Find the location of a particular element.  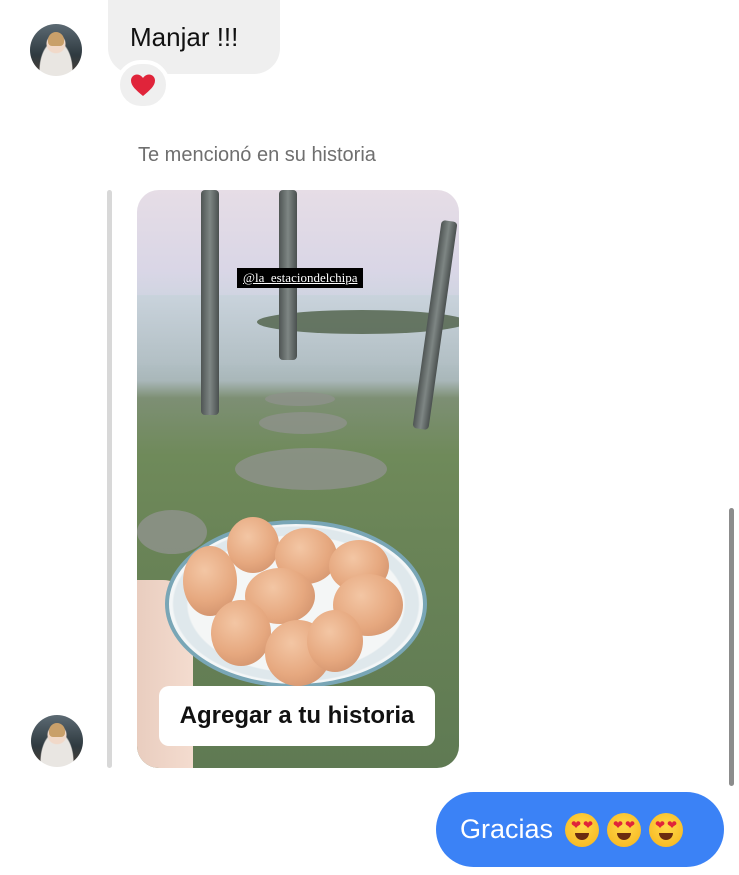

add-to-story-button: Agregar a tu historia is located at coordinates (297, 716).